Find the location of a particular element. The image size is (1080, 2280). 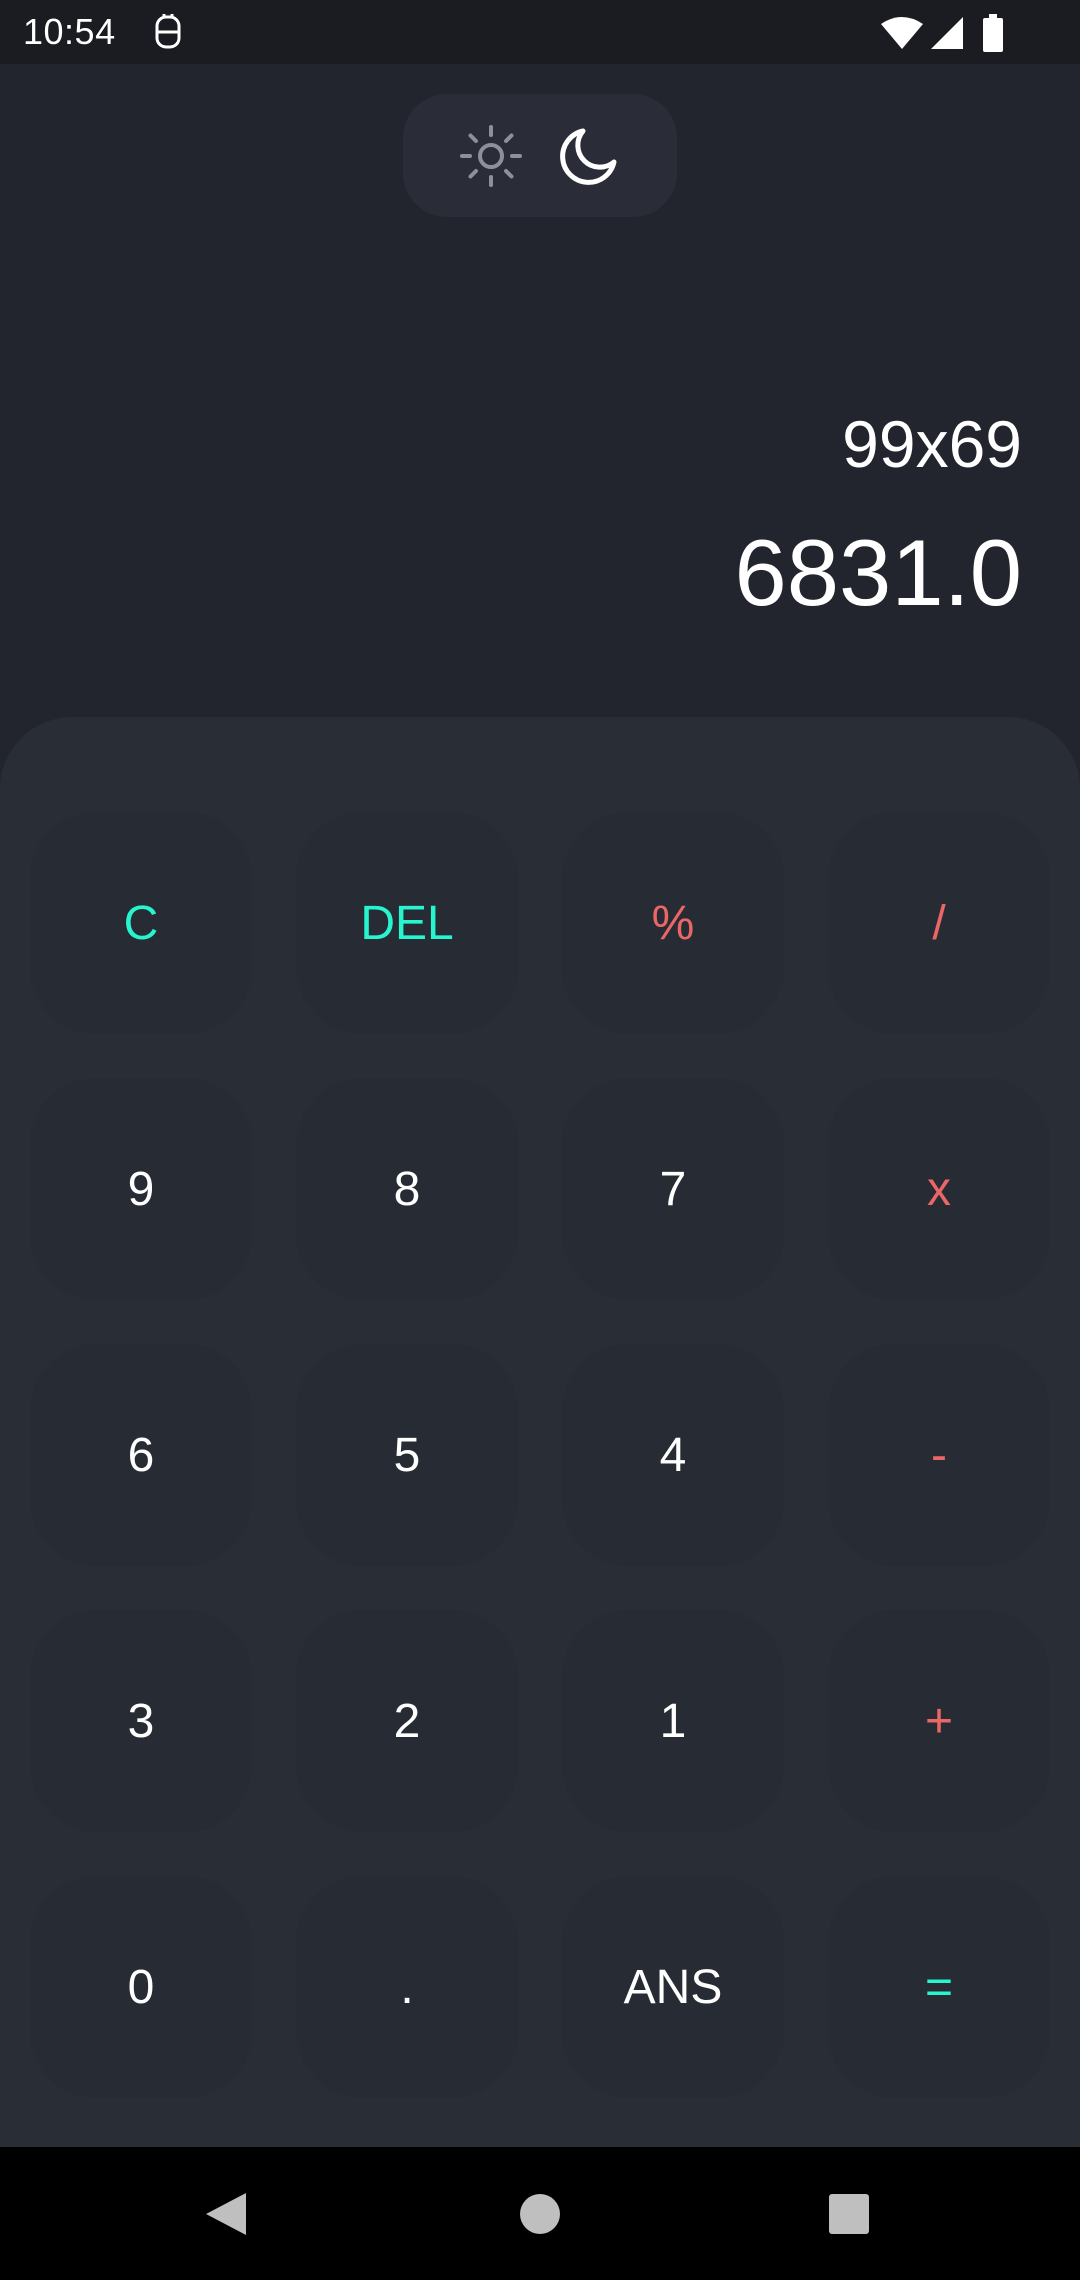

decimal-button: . is located at coordinates (407, 1987).